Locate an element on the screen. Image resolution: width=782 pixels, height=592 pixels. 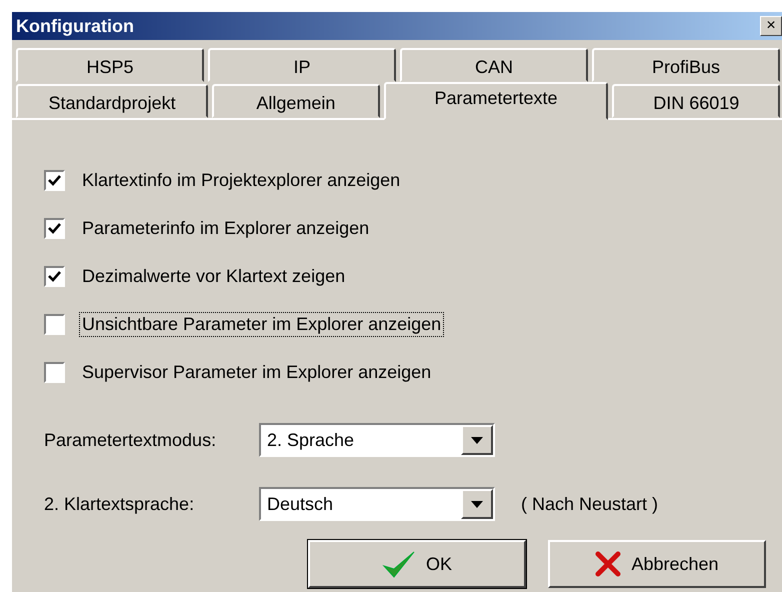
checkbox-label: Supervisor Parameter im Explorer anzeigen is located at coordinates (256, 372).